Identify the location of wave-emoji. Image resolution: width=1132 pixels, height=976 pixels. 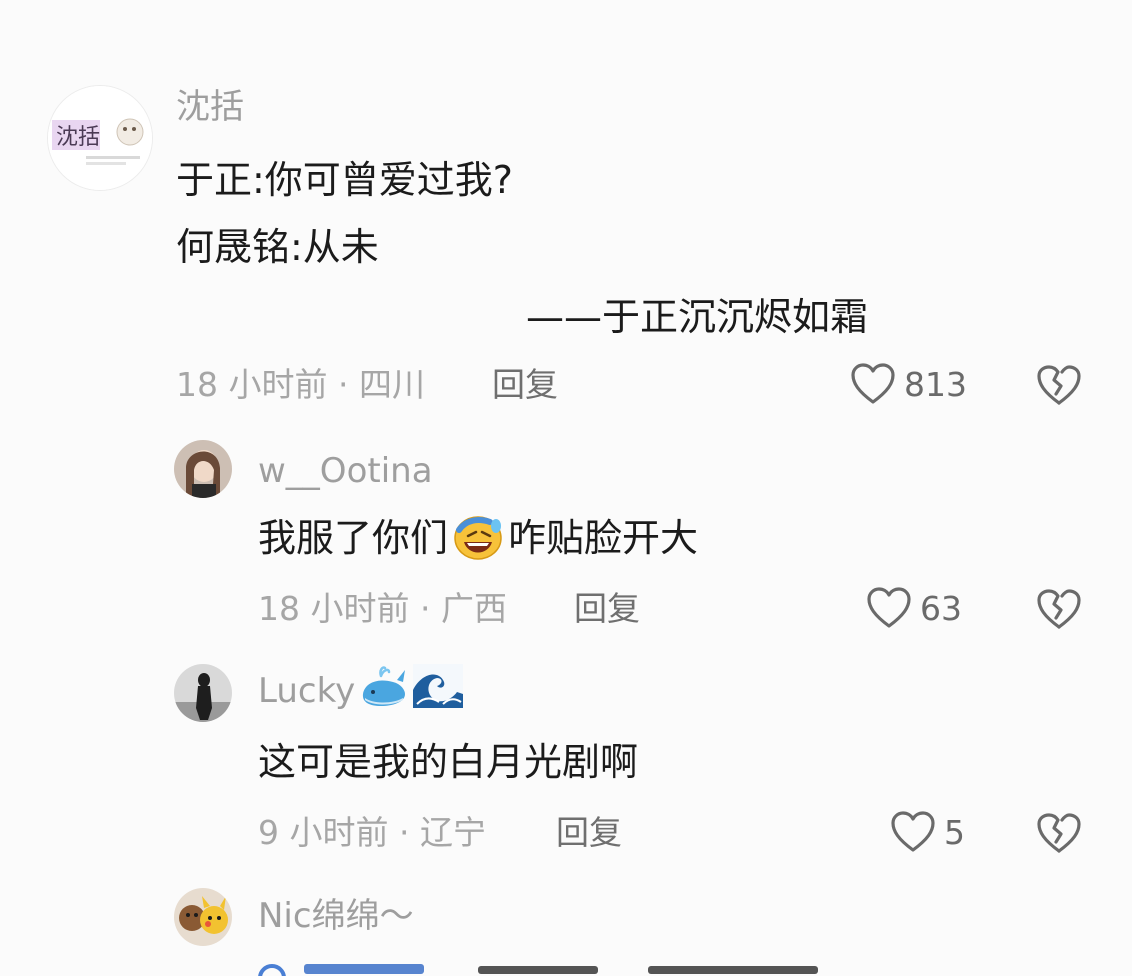
(438, 685).